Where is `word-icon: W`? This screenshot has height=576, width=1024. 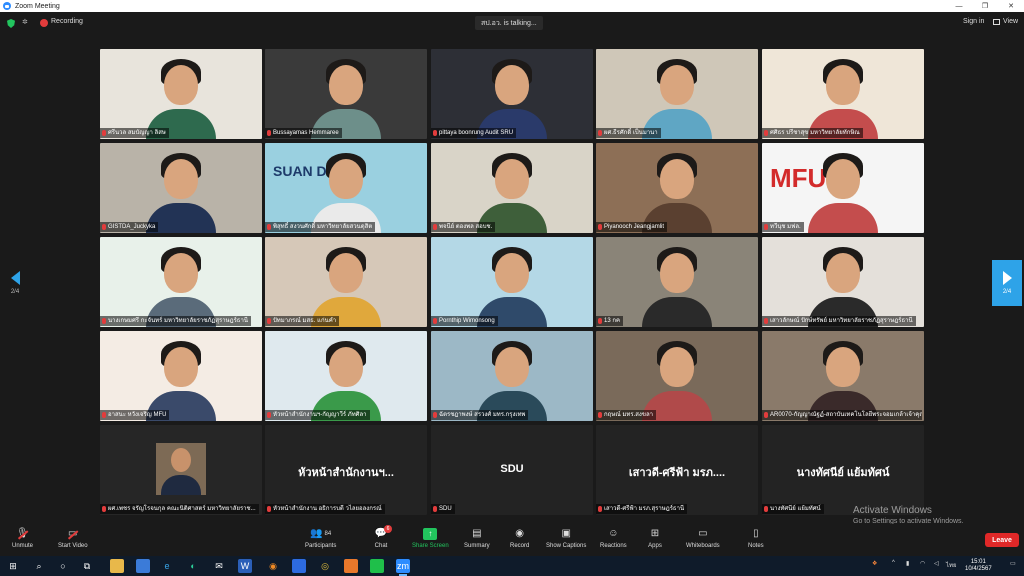 word-icon: W is located at coordinates (245, 566).